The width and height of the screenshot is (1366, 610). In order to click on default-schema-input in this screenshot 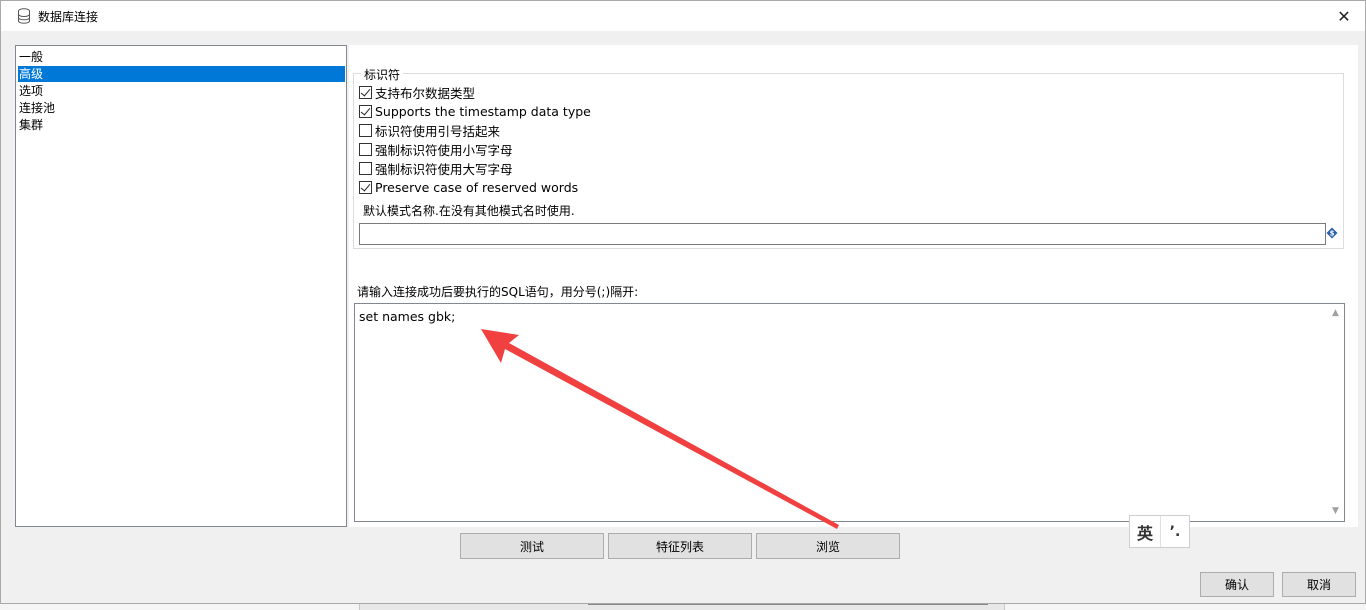, I will do `click(842, 234)`.